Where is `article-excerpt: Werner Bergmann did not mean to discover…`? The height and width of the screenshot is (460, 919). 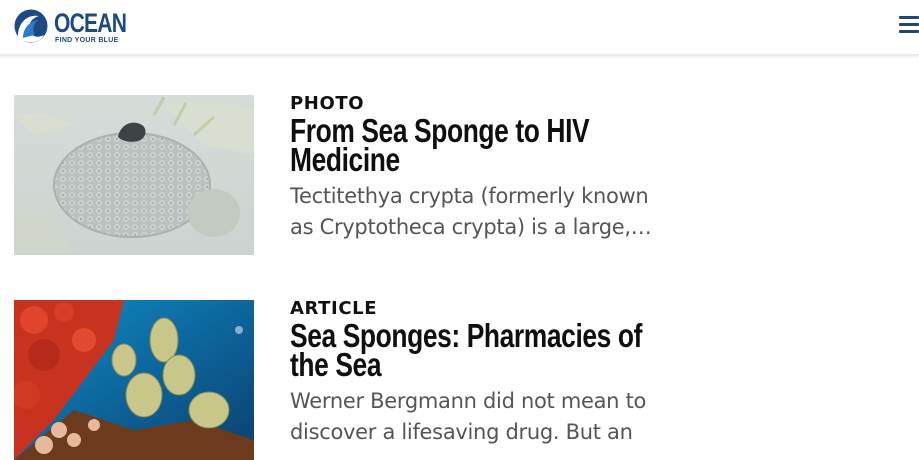 article-excerpt: Werner Bergmann did not mean to discover… is located at coordinates (468, 416).